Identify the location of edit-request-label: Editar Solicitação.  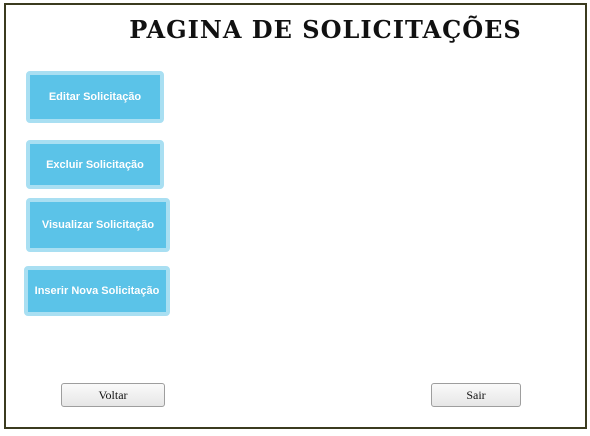
(95, 97).